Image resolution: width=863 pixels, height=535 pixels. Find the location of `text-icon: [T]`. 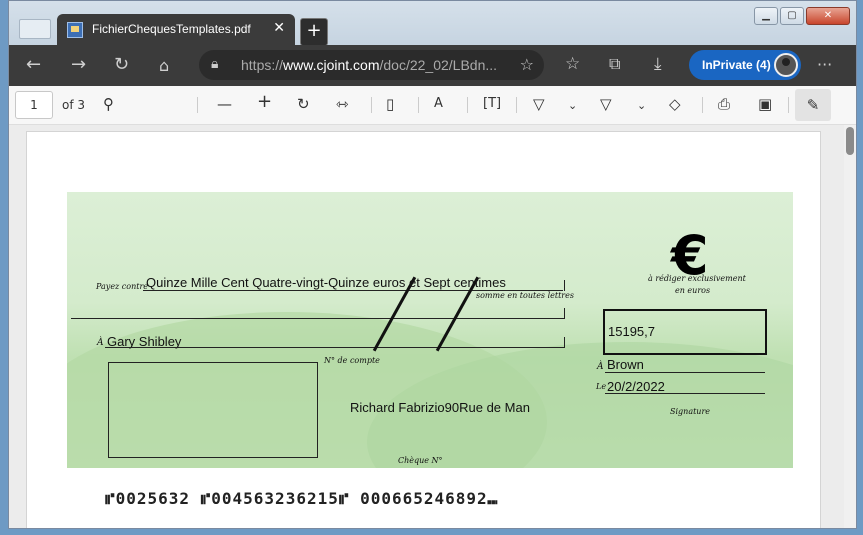

text-icon: [T] is located at coordinates (492, 104).